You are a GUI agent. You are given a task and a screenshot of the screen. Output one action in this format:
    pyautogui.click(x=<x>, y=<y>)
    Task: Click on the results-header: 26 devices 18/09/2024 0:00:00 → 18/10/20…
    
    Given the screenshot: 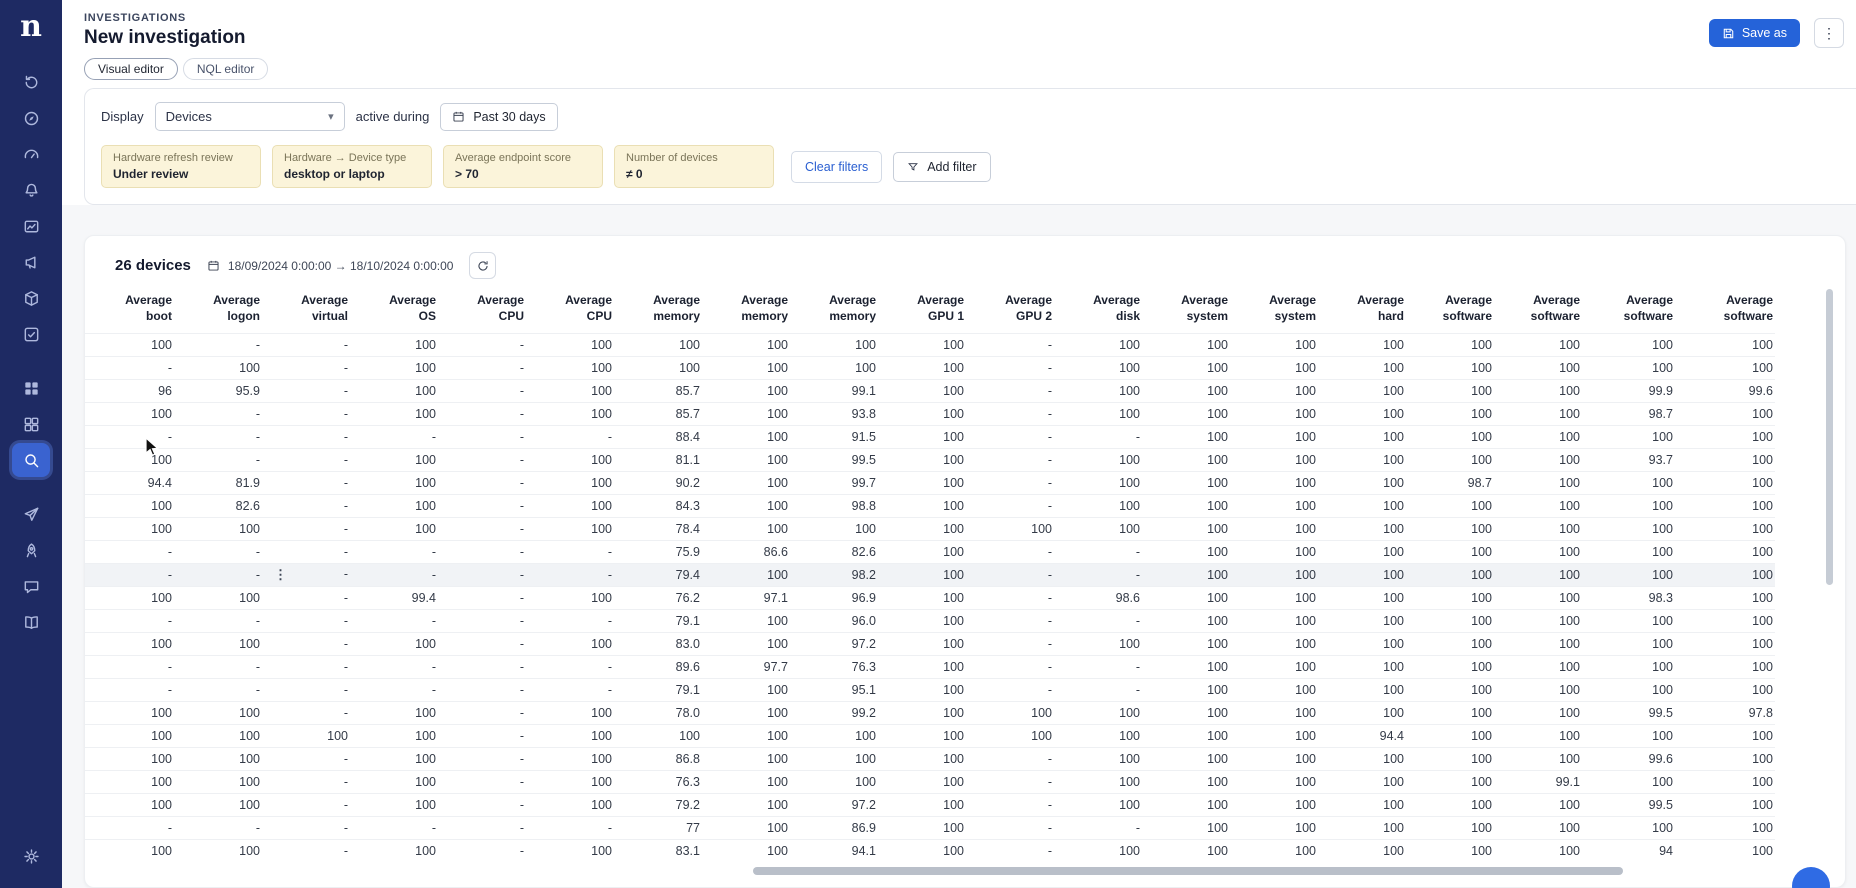 What is the action you would take?
    pyautogui.click(x=965, y=266)
    